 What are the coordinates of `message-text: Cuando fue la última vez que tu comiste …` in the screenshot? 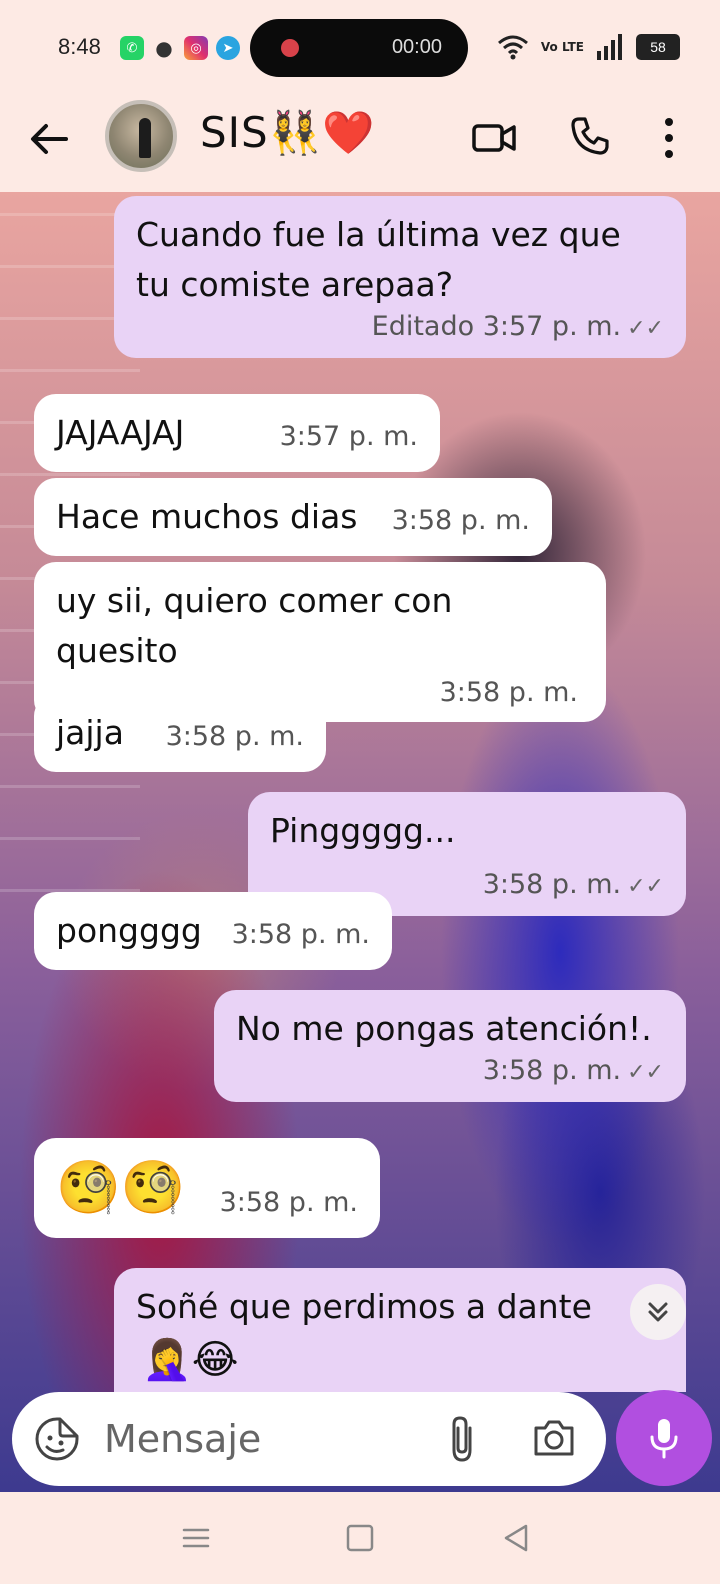 It's located at (378, 259).